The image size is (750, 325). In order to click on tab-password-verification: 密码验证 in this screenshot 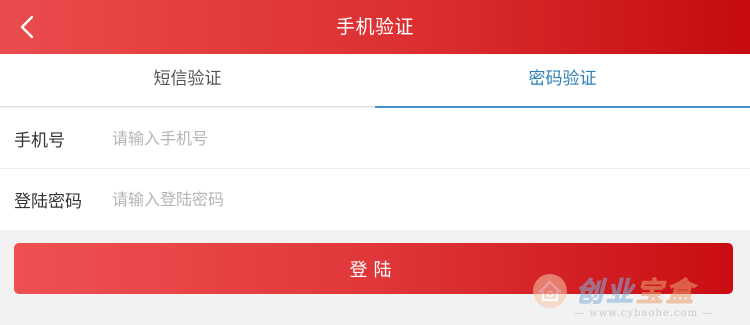, I will do `click(562, 81)`.